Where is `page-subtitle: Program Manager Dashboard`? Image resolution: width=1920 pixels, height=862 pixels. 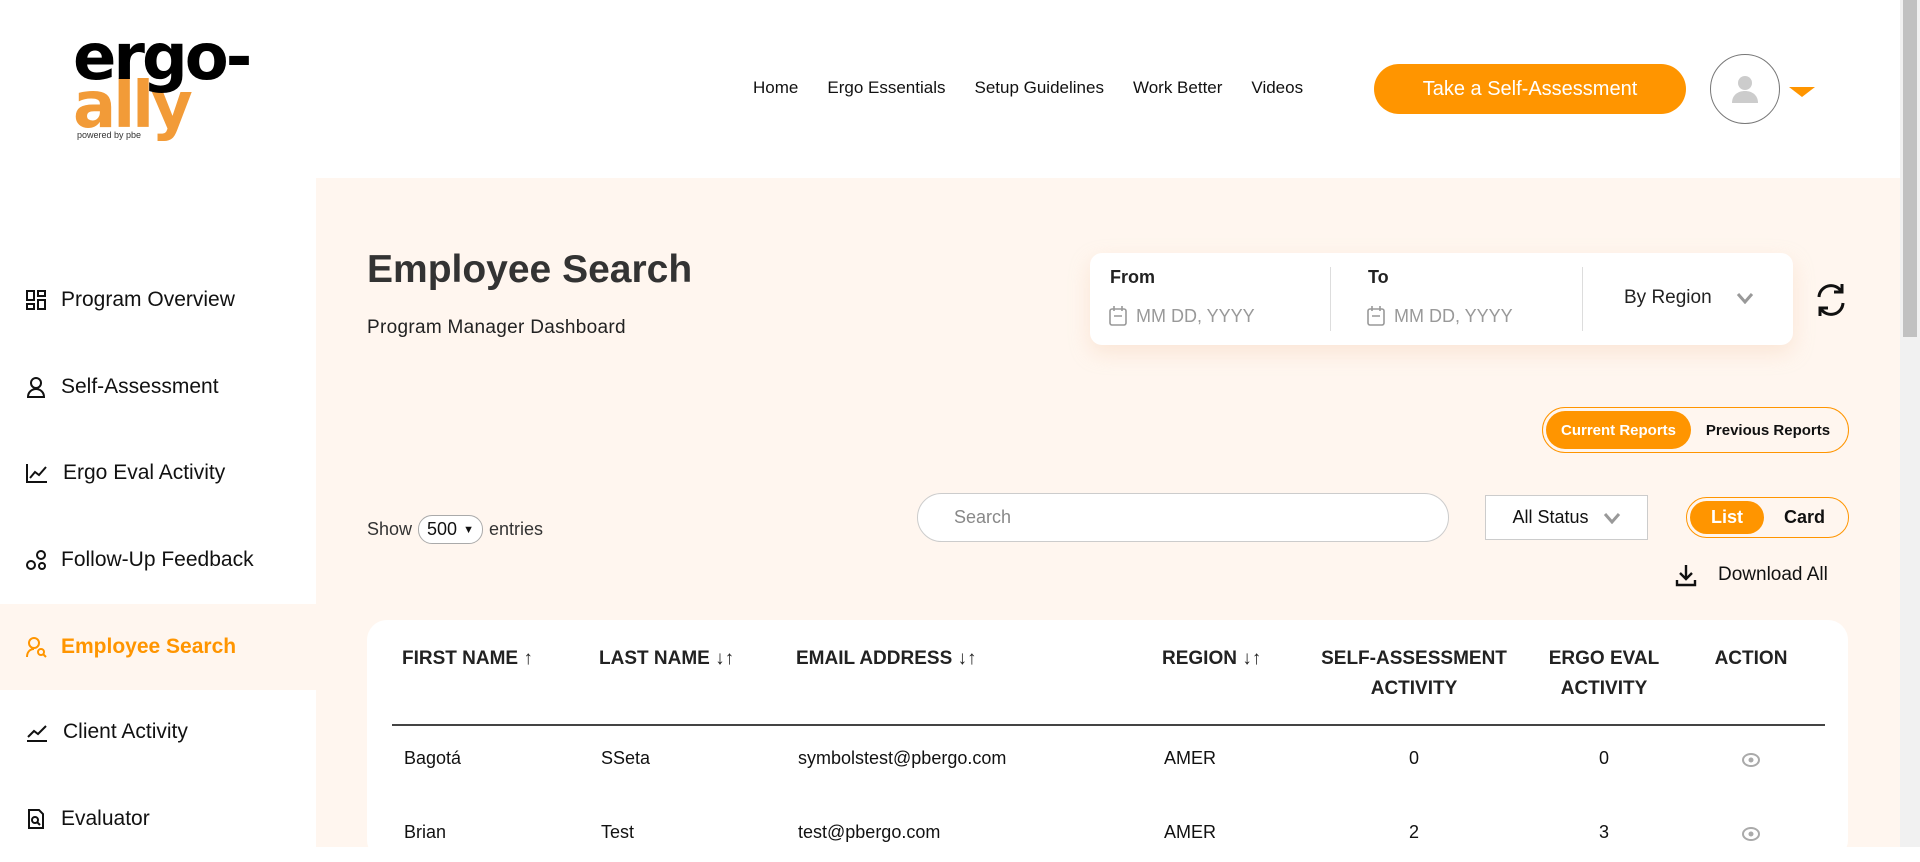
page-subtitle: Program Manager Dashboard is located at coordinates (496, 327).